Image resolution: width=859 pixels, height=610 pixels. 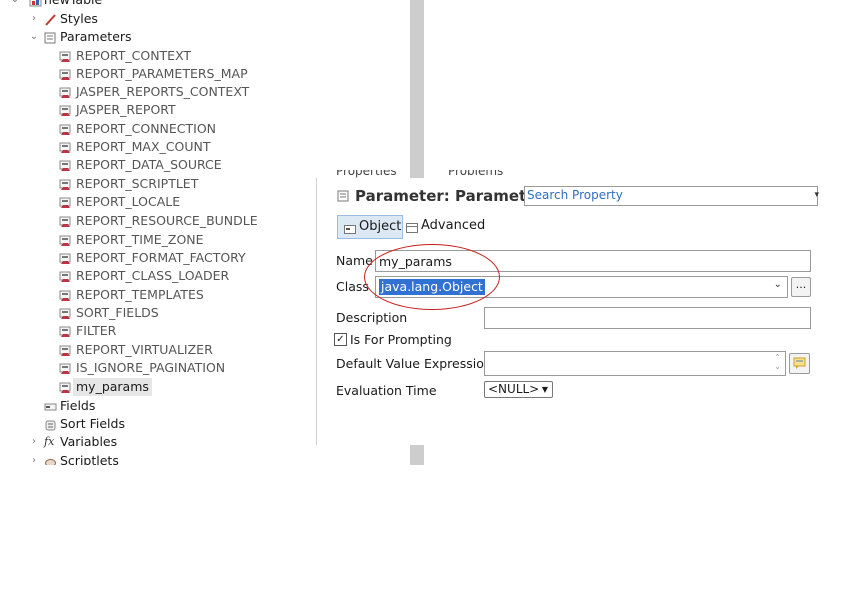 I want to click on description-input, so click(x=647, y=318).